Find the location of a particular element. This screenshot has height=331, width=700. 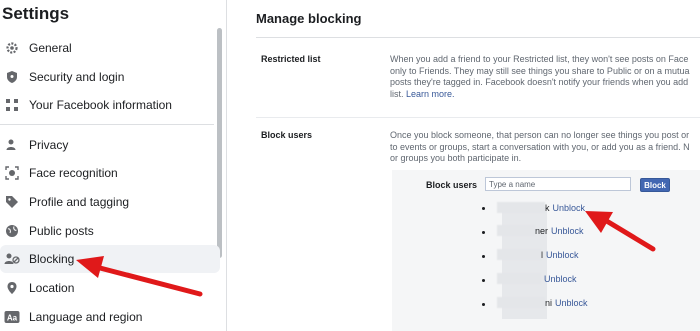

language-icon: Aa is located at coordinates (12, 317).